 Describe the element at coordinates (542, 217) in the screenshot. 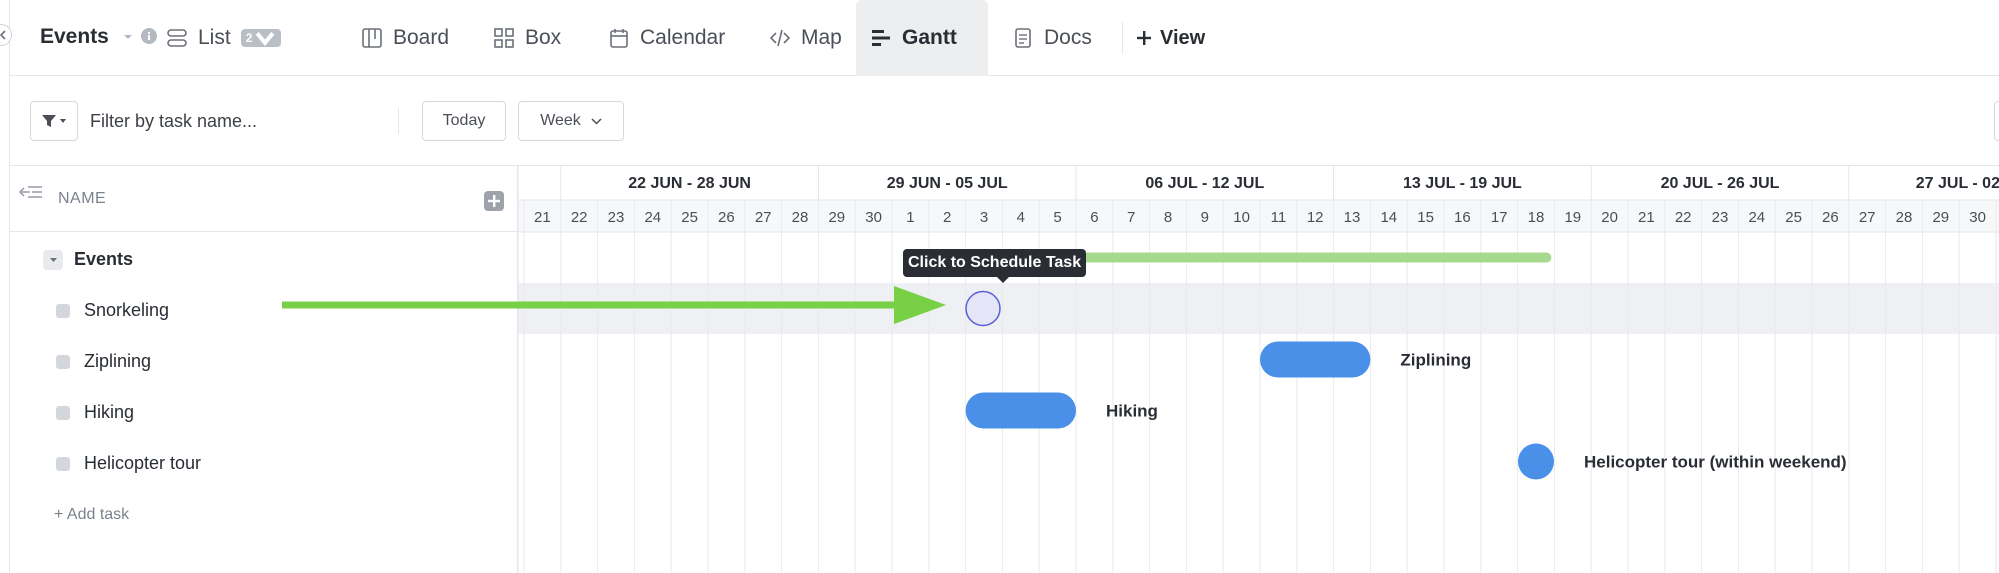

I see `day-label: 21` at that location.